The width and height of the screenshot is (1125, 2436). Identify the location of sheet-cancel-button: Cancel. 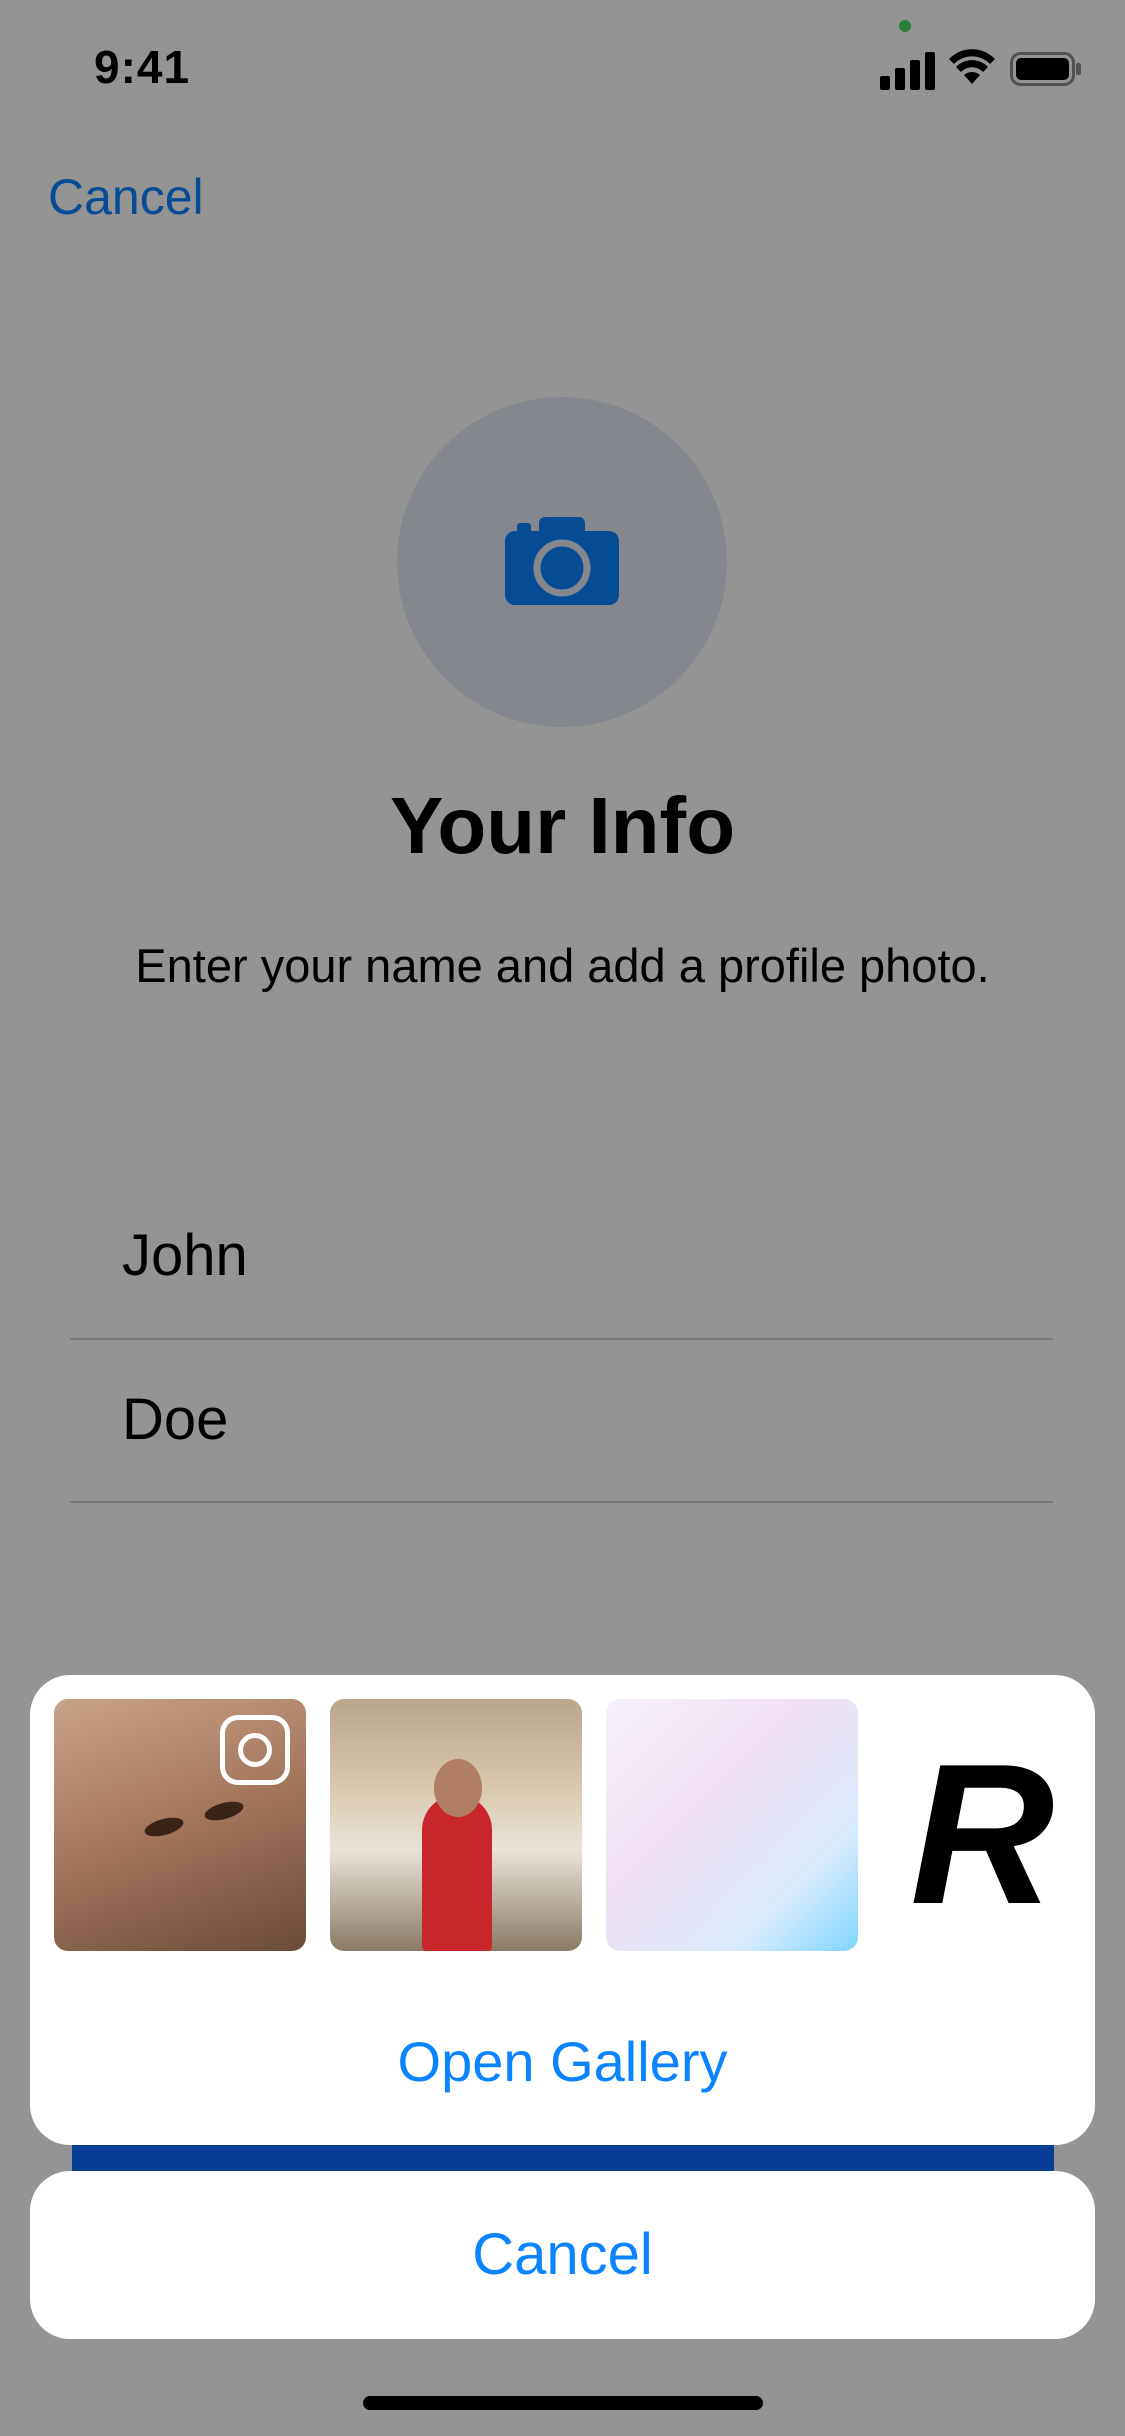
(562, 2255).